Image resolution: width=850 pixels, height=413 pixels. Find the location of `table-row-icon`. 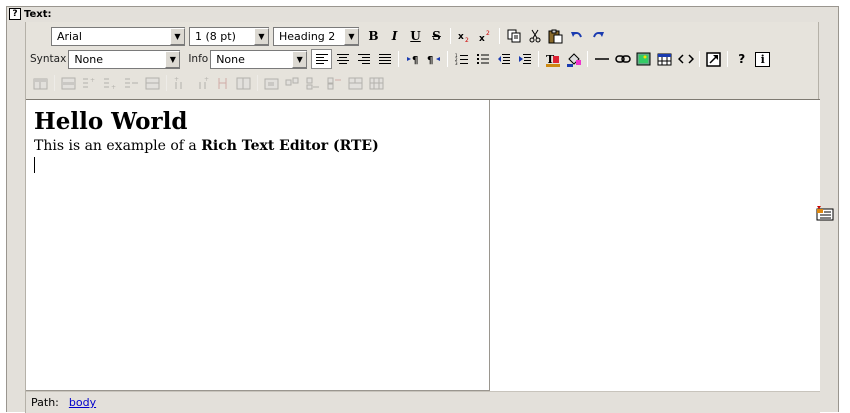

table-row-icon is located at coordinates (68, 83).